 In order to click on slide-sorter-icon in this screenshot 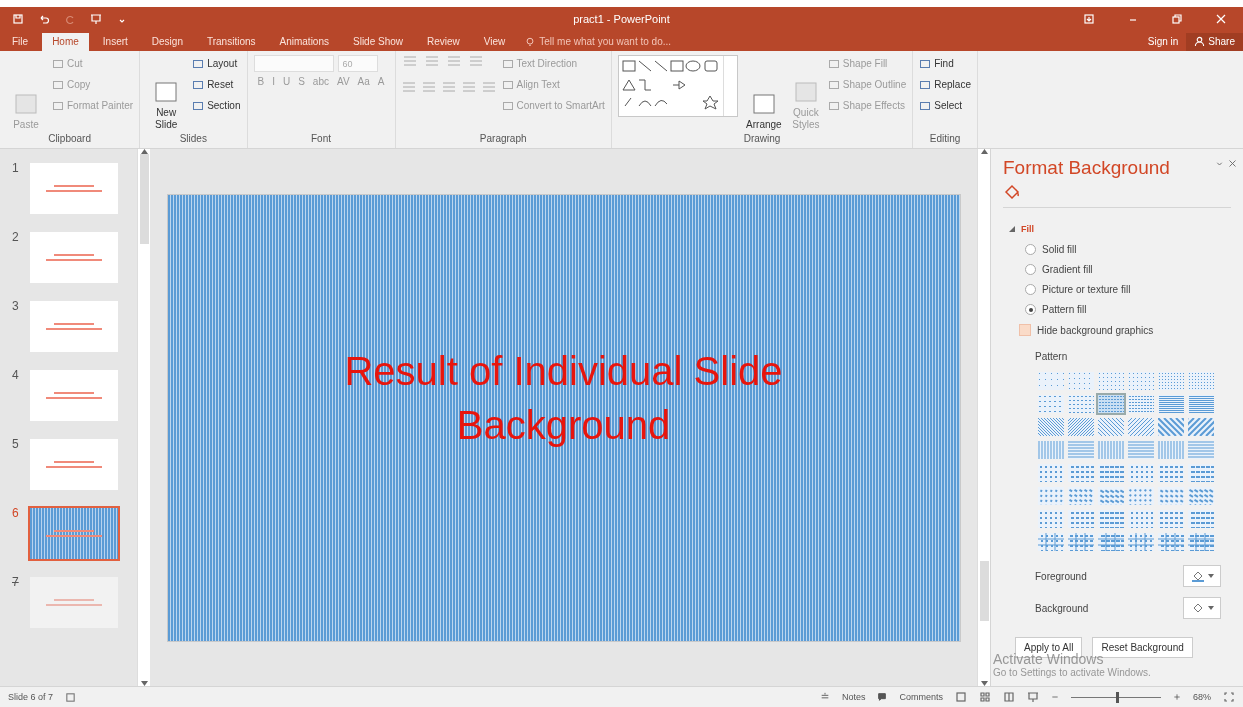, I will do `click(985, 697)`.